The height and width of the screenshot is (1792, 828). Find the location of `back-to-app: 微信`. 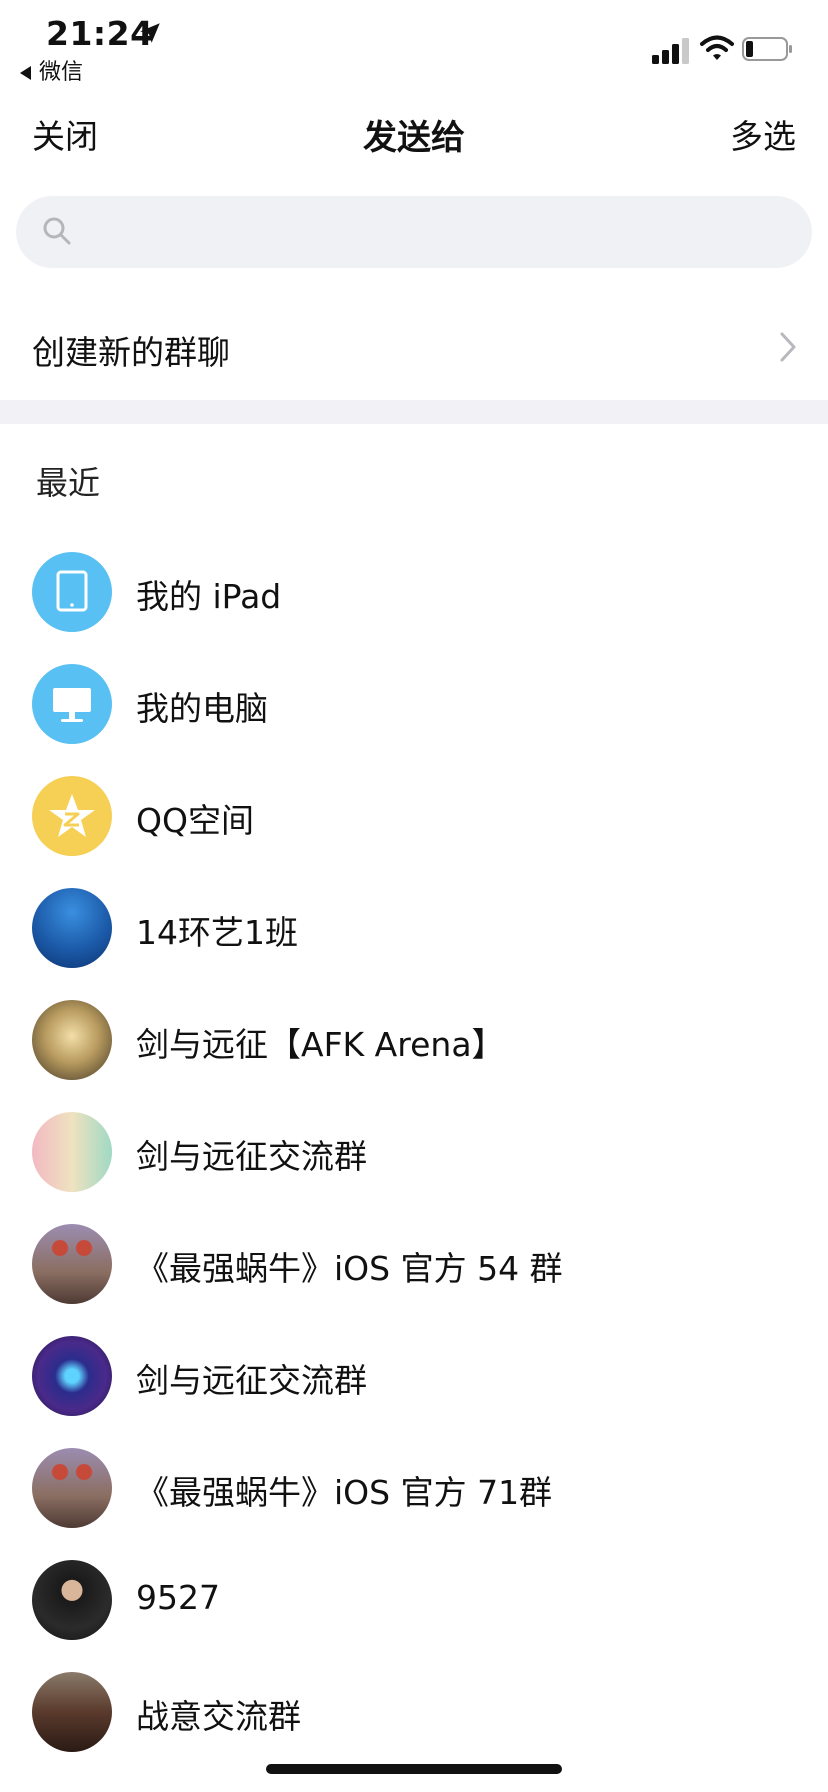

back-to-app: 微信 is located at coordinates (51, 70).